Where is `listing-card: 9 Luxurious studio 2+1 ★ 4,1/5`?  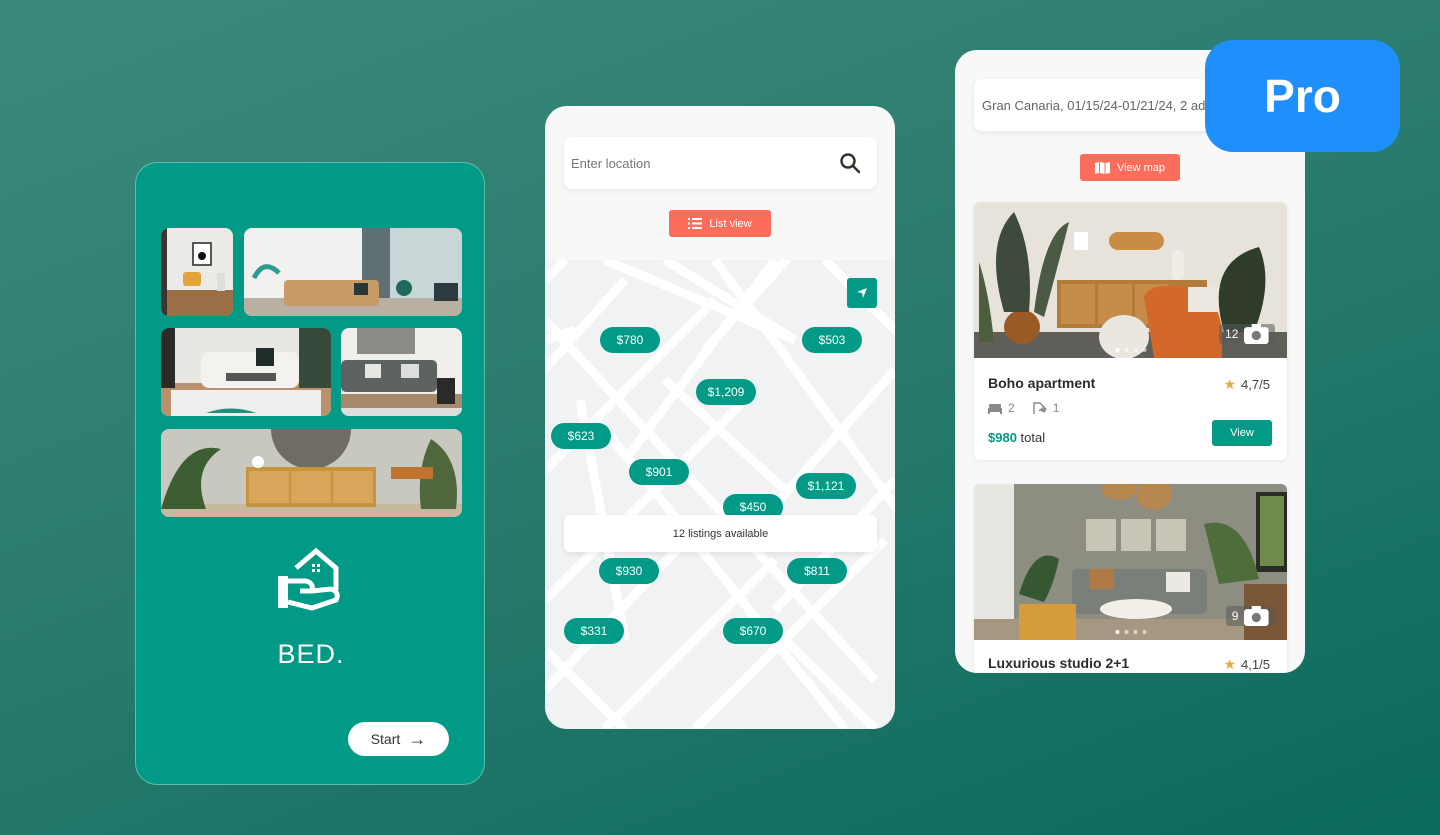
listing-card: 9 Luxurious studio 2+1 ★ 4,1/5 is located at coordinates (1130, 578).